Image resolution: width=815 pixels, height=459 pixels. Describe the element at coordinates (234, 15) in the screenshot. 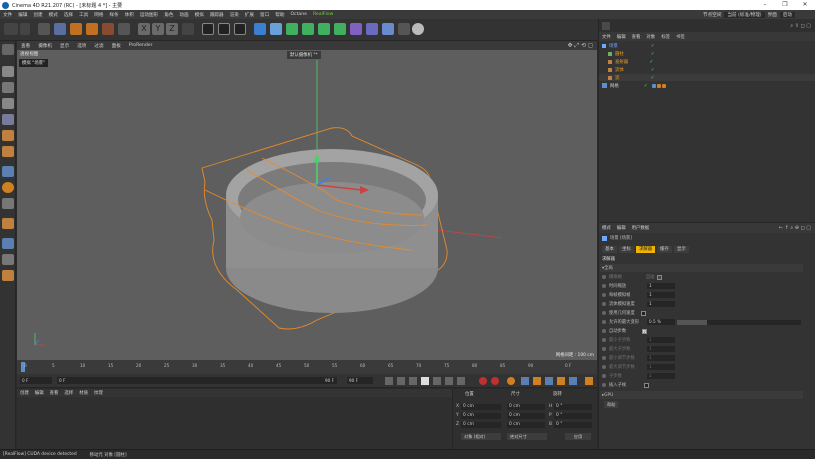

I see `menu-render: 渲染` at that location.